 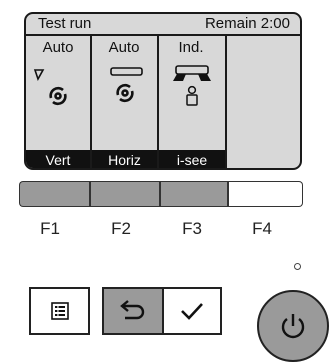 What do you see at coordinates (65, 23) in the screenshot?
I see `status-title: Test run` at bounding box center [65, 23].